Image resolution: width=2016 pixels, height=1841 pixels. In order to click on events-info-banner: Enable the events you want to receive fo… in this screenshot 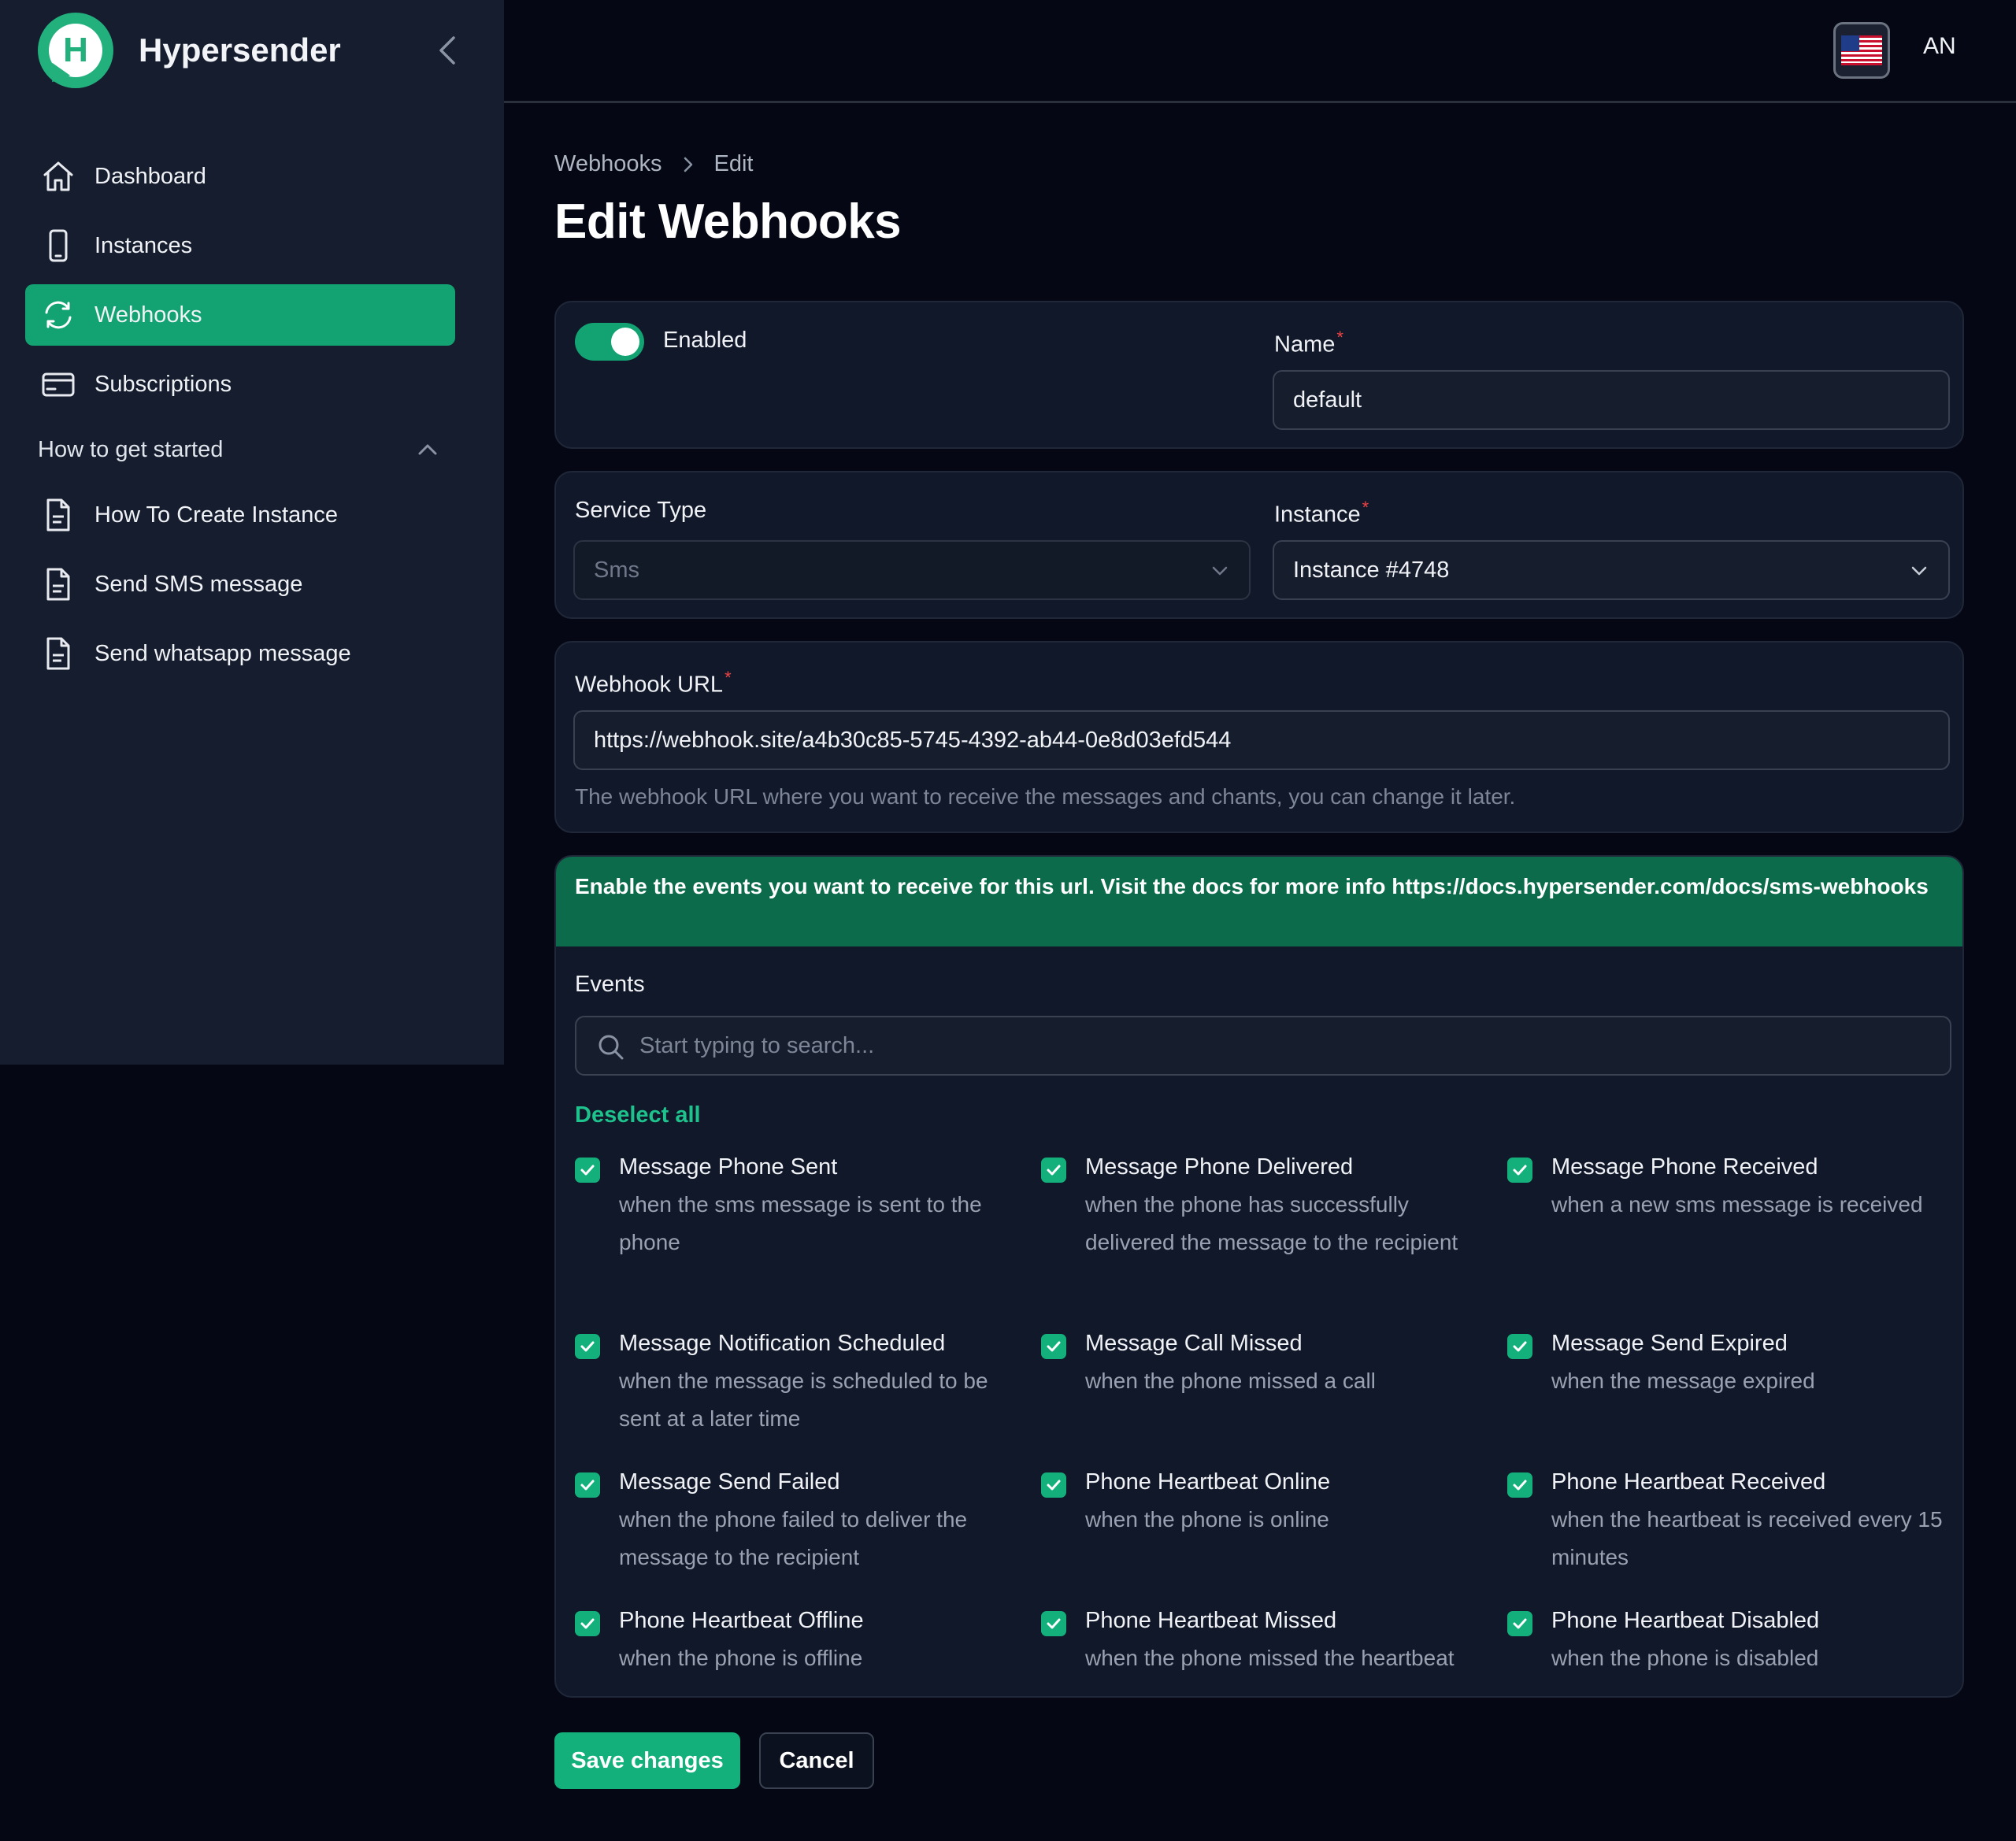, I will do `click(1259, 901)`.